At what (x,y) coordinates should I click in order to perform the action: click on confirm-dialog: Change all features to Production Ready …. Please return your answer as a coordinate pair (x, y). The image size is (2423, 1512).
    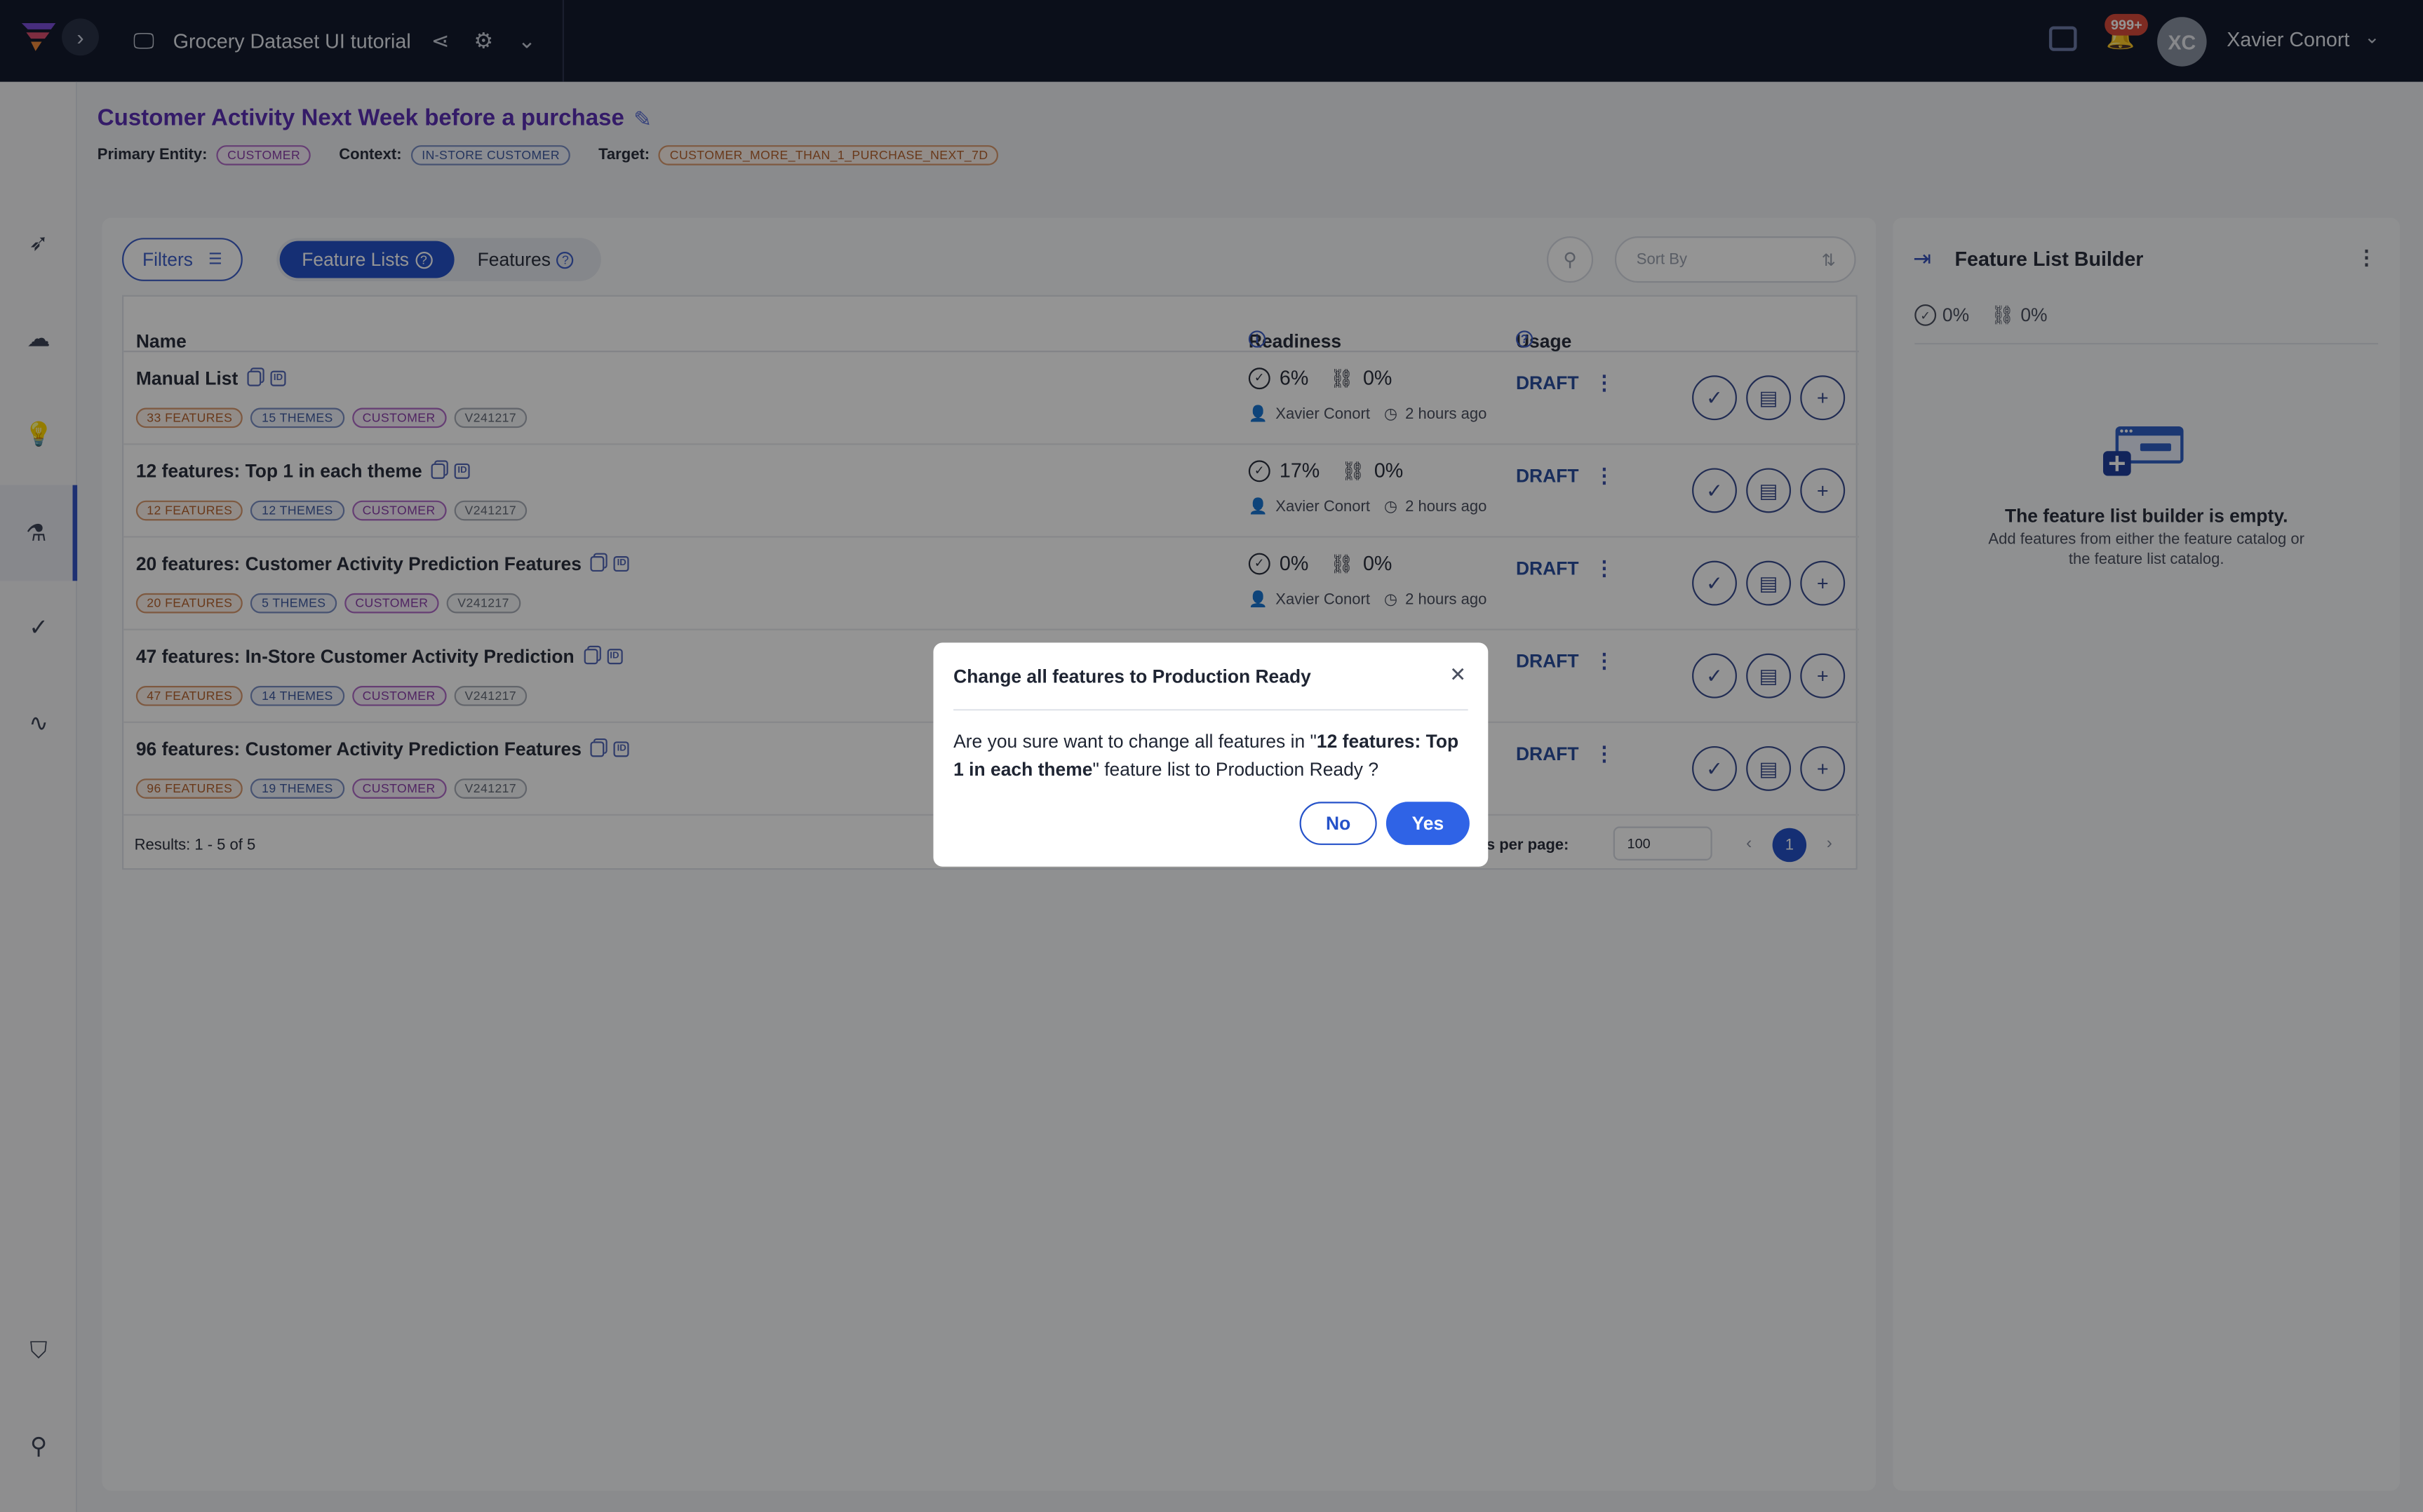
    Looking at the image, I should click on (1211, 754).